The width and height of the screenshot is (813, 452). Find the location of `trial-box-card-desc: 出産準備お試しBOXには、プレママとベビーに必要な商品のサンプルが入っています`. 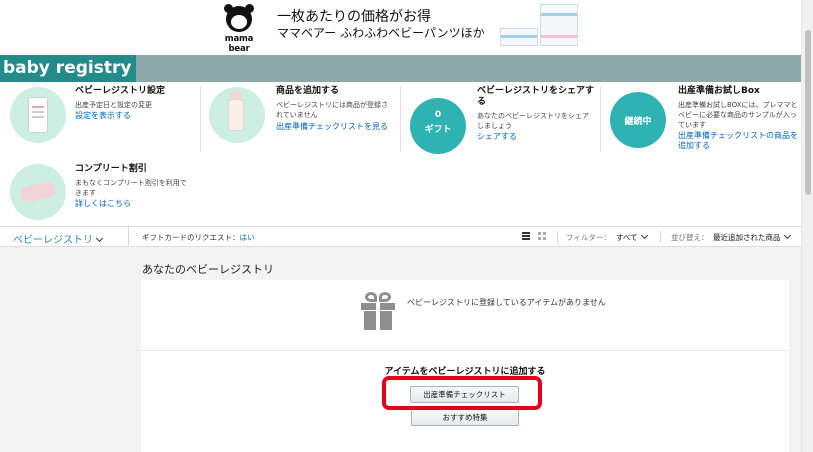

trial-box-card-desc: 出産準備お試しBOXには、プレママとベビーに必要な商品のサンプルが入っています is located at coordinates (738, 115).